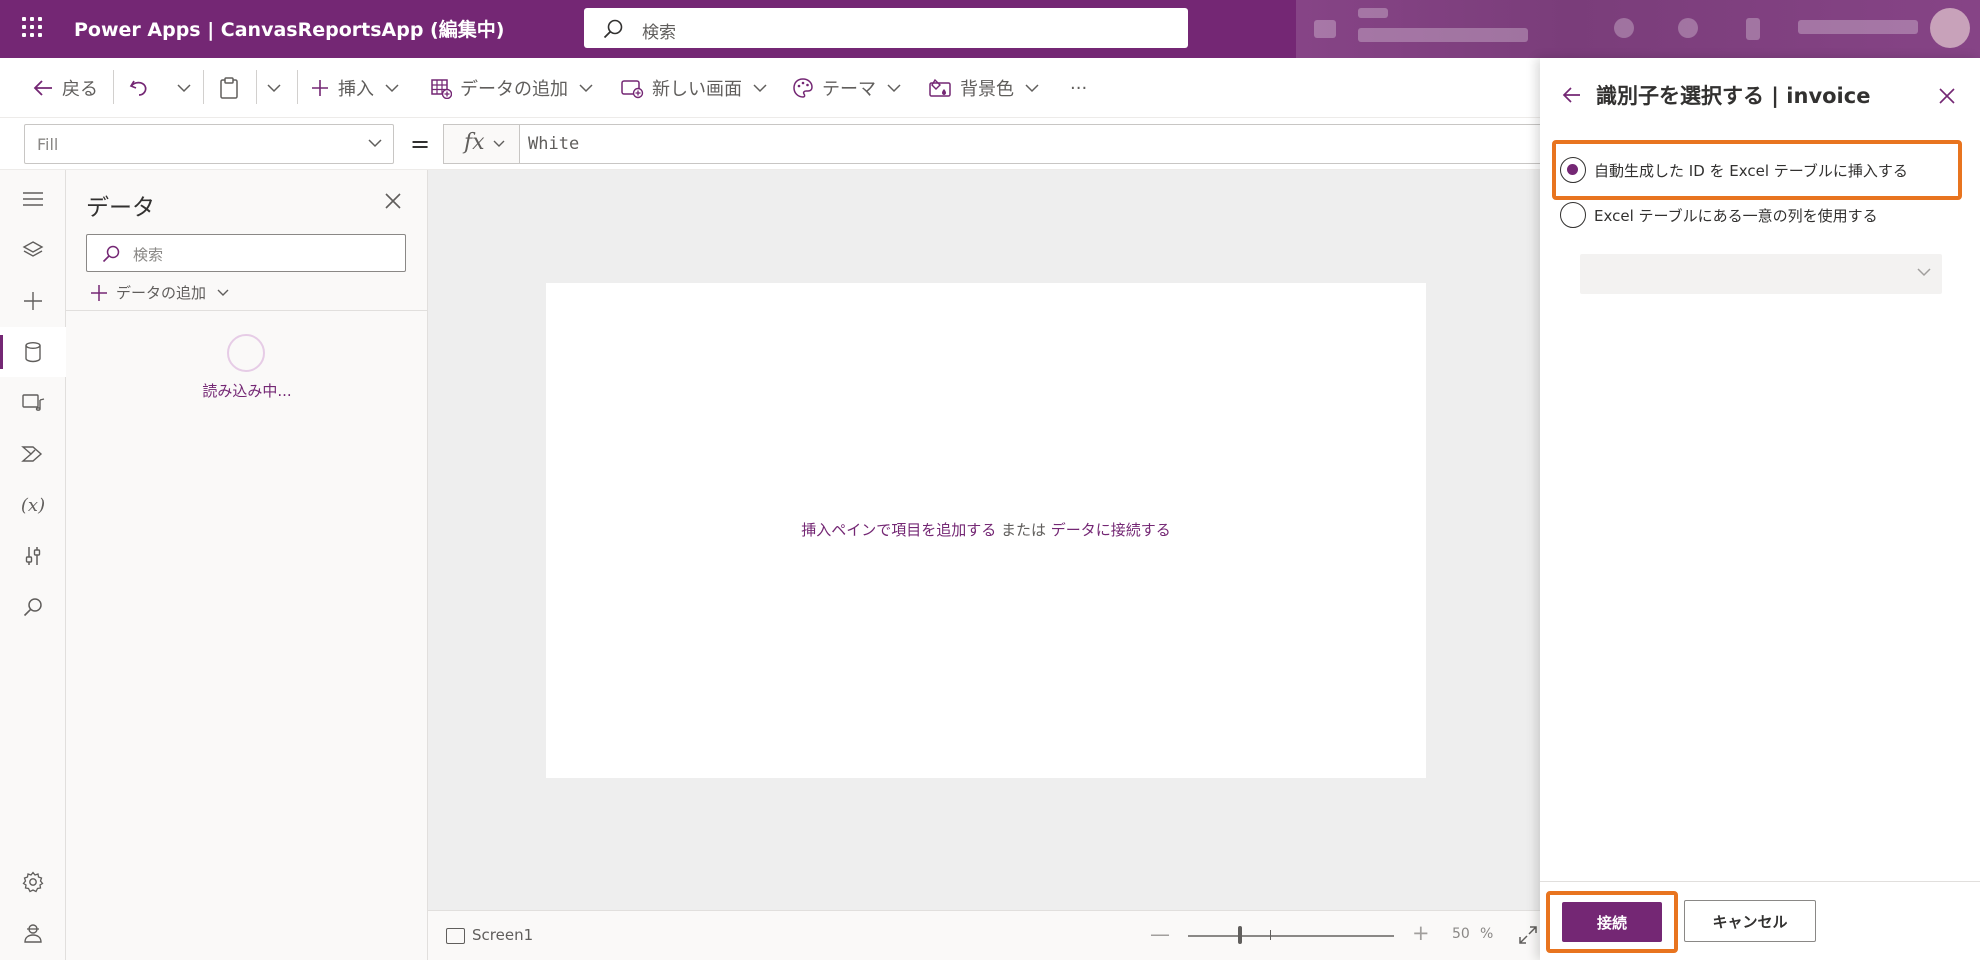  I want to click on zoom-out-button: —, so click(1160, 934).